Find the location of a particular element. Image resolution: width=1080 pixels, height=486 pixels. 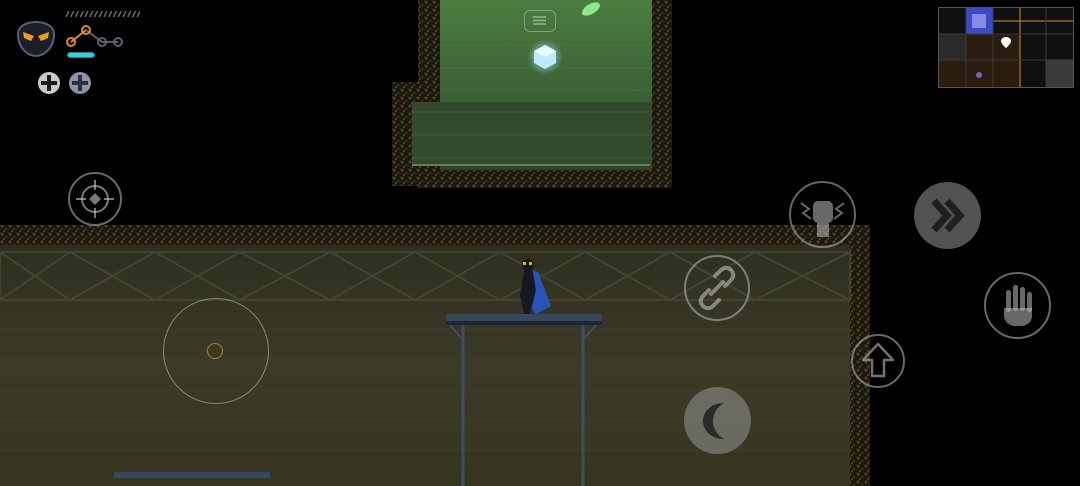

power-fist-button is located at coordinates (822, 214).